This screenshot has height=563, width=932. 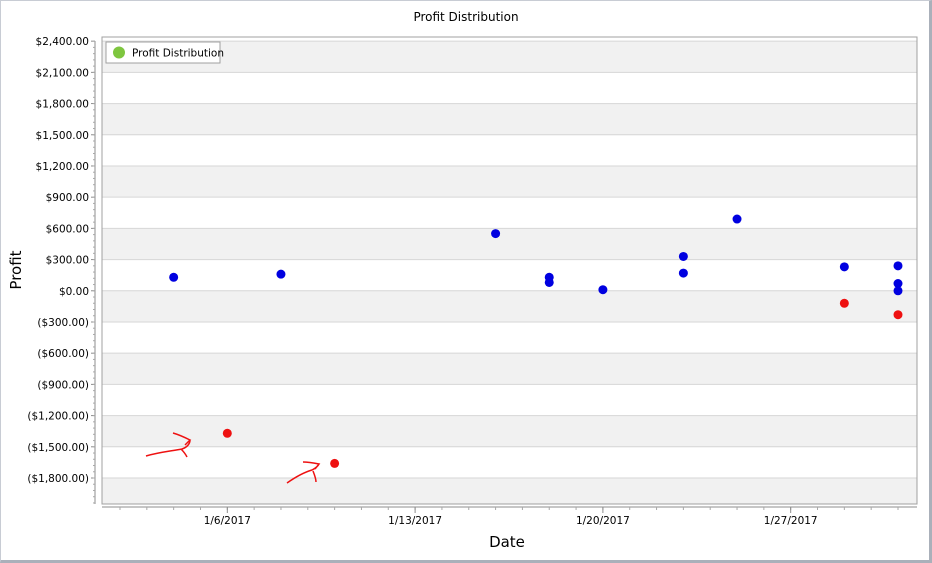 I want to click on y-tick-label: $1,200.00, so click(x=62, y=167).